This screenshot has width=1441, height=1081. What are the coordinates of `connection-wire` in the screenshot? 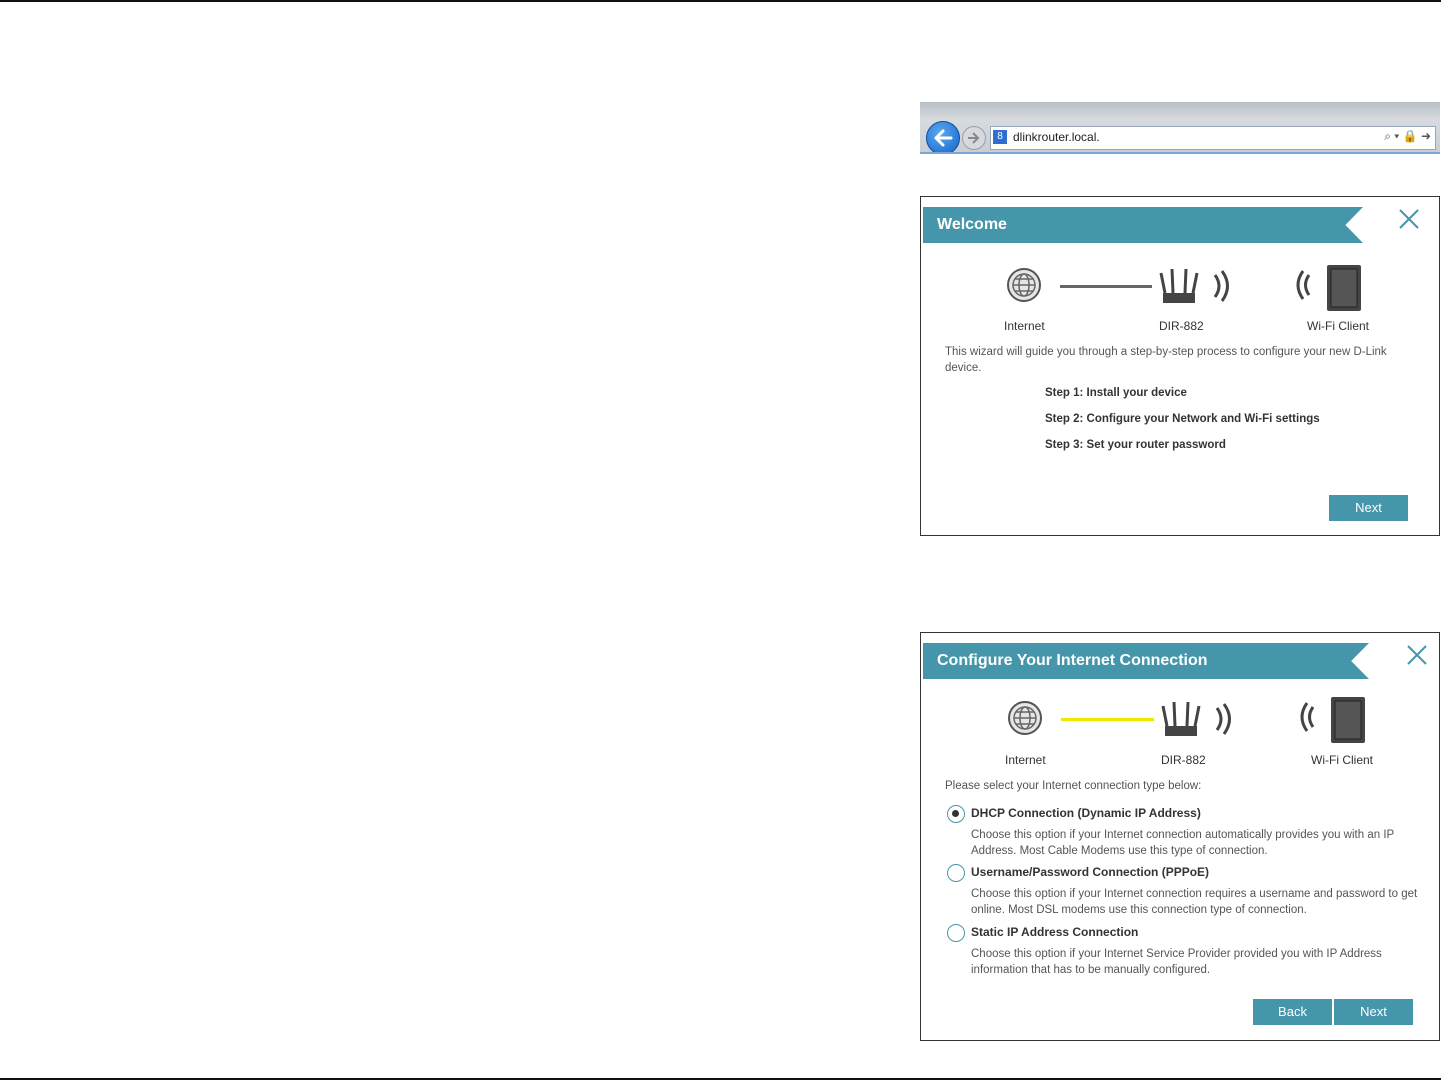 It's located at (1106, 286).